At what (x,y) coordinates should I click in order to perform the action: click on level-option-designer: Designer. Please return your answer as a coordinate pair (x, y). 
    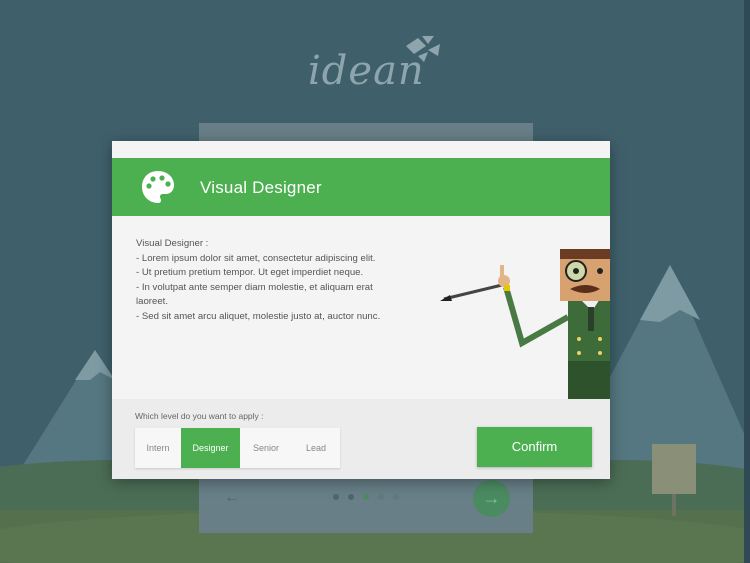
    Looking at the image, I should click on (210, 448).